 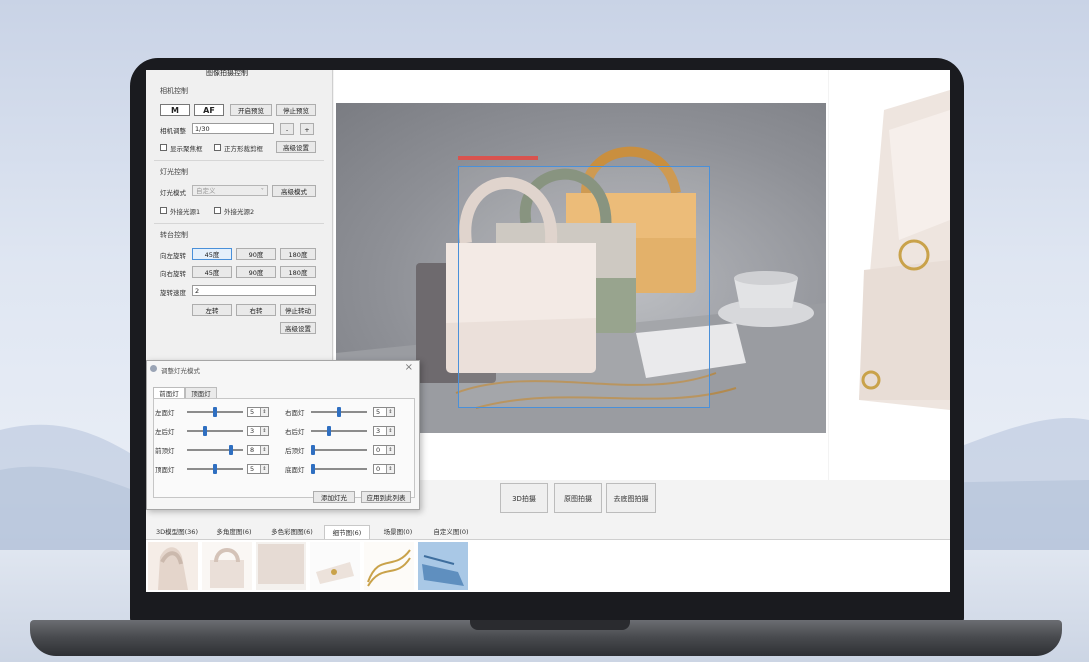 I want to click on left-45-button: 45度, so click(x=212, y=254).